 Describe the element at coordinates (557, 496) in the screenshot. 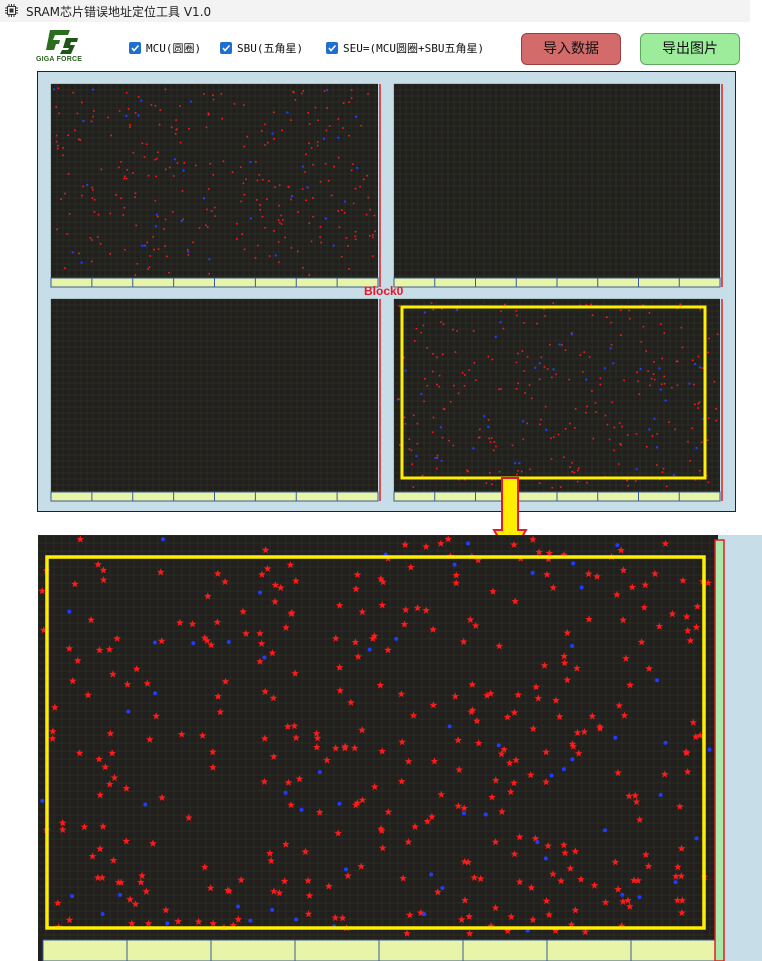

I see `block-scrollbar` at that location.